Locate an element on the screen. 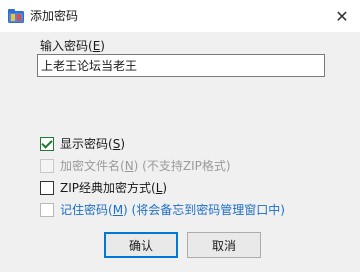 This screenshot has height=272, width=360. encrypt-filenames-label: 加密文件名(N) (不支持ZIP格式) is located at coordinates (145, 166).